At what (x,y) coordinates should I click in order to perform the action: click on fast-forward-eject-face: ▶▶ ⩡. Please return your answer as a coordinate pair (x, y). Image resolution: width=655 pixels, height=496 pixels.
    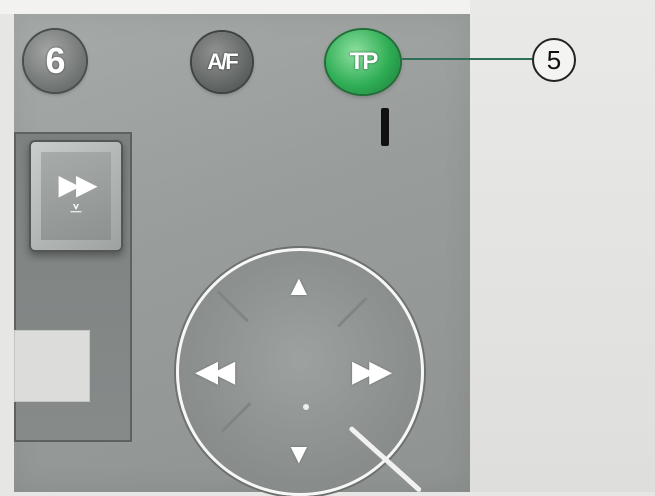
    Looking at the image, I should click on (76, 196).